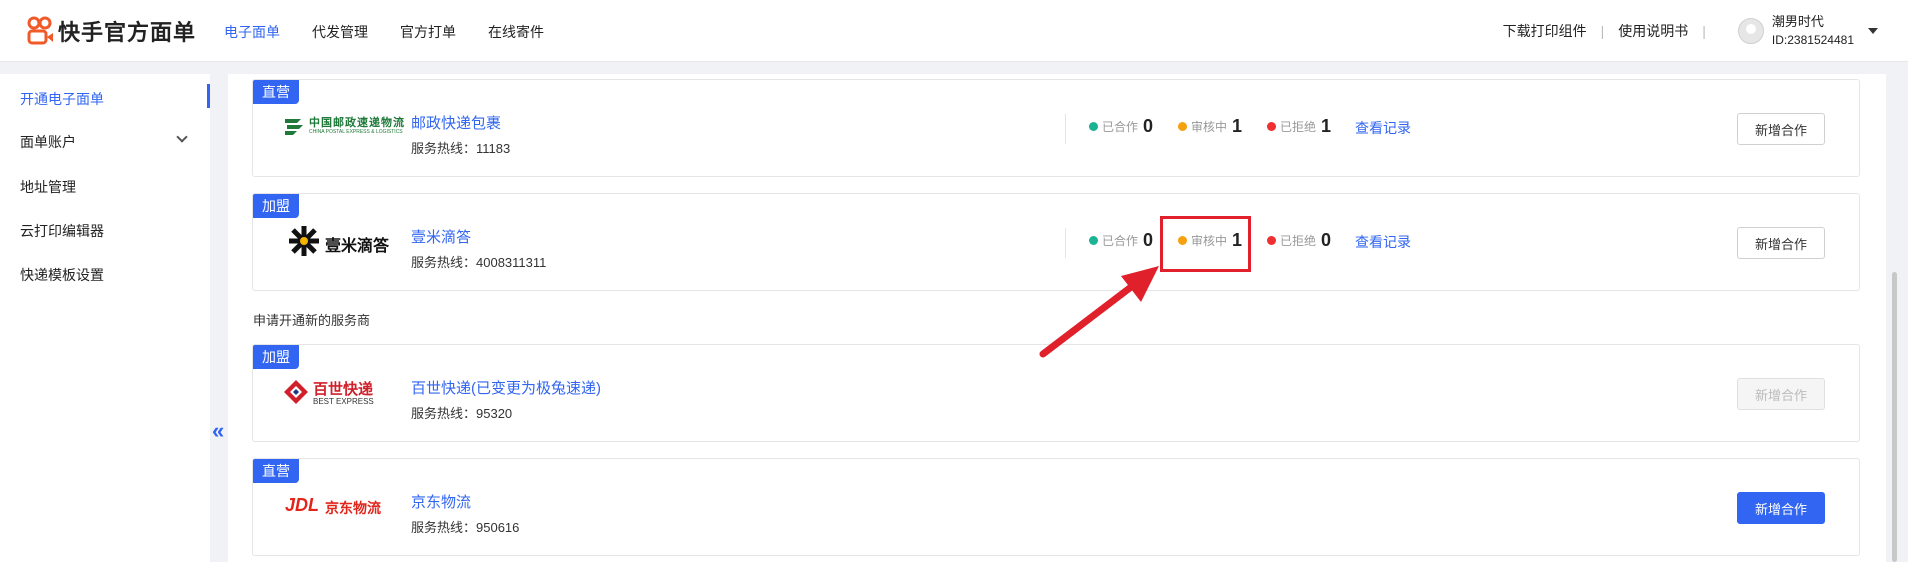 Image resolution: width=1908 pixels, height=562 pixels. What do you see at coordinates (48, 142) in the screenshot?
I see `sidebar-item-waybill-account: 面单账户` at bounding box center [48, 142].